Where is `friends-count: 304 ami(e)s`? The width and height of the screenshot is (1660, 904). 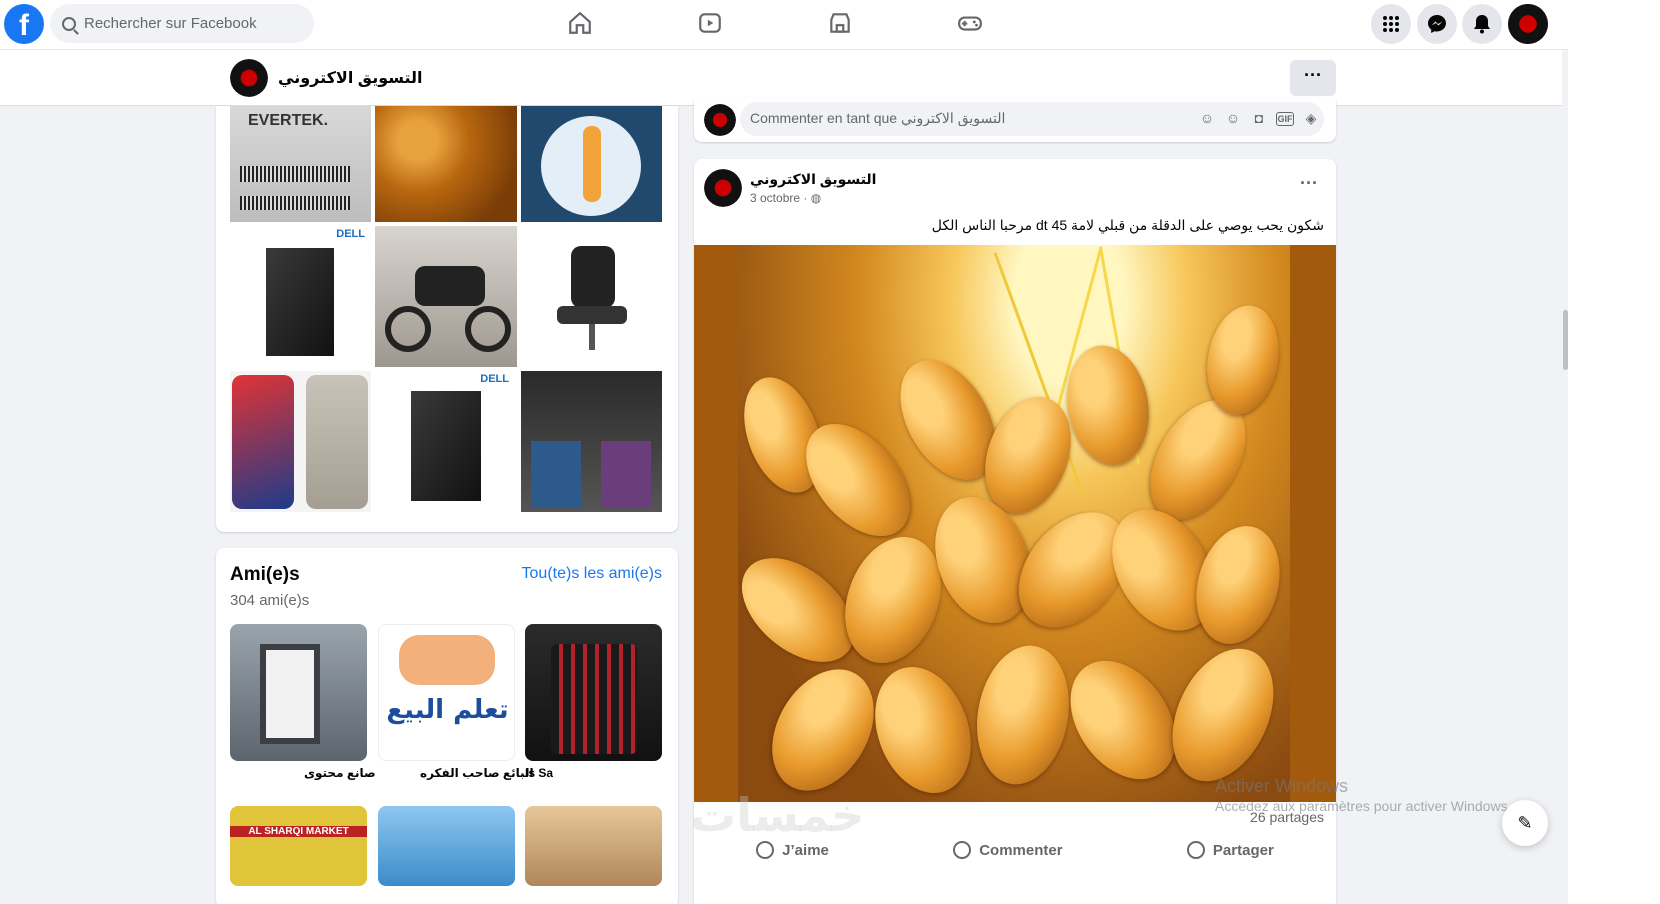
friends-count: 304 ami(e)s is located at coordinates (270, 600).